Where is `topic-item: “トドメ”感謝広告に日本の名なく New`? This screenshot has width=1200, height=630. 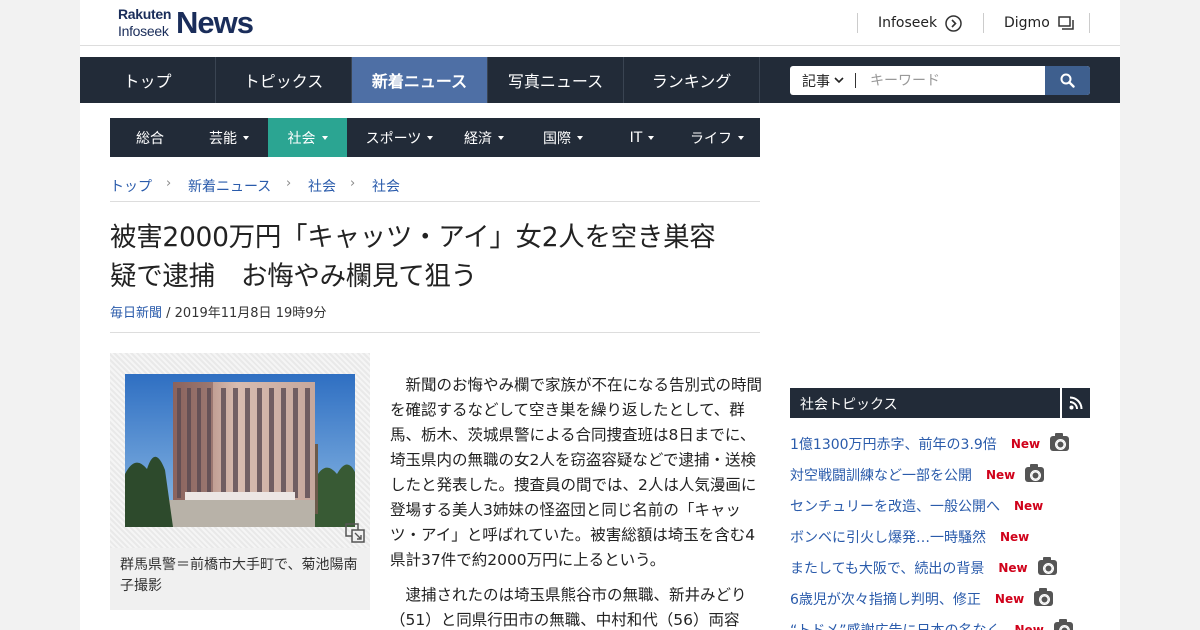
topic-item: “トドメ”感謝広告に日本の名なく New is located at coordinates (940, 622).